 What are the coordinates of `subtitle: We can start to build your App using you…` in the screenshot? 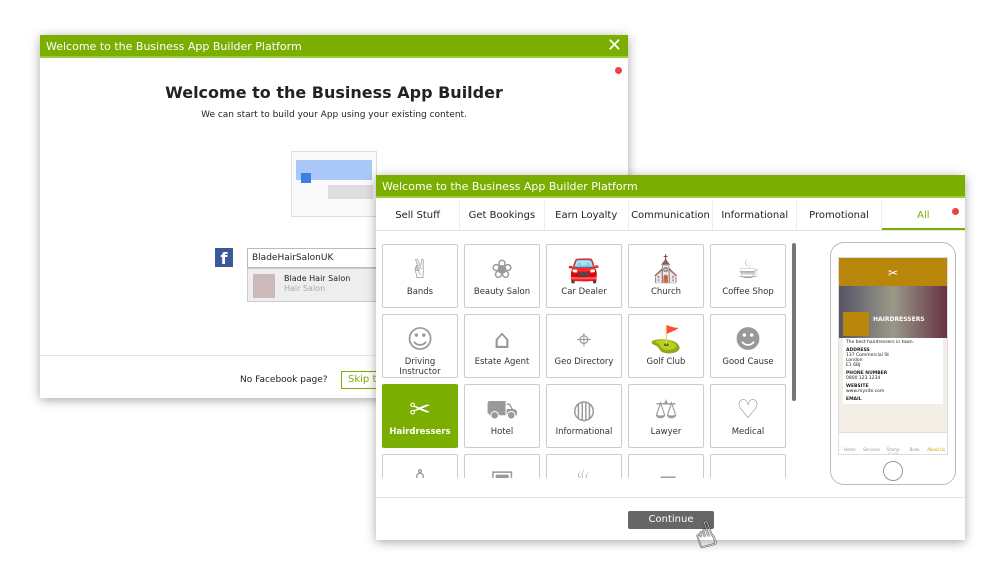 It's located at (334, 115).